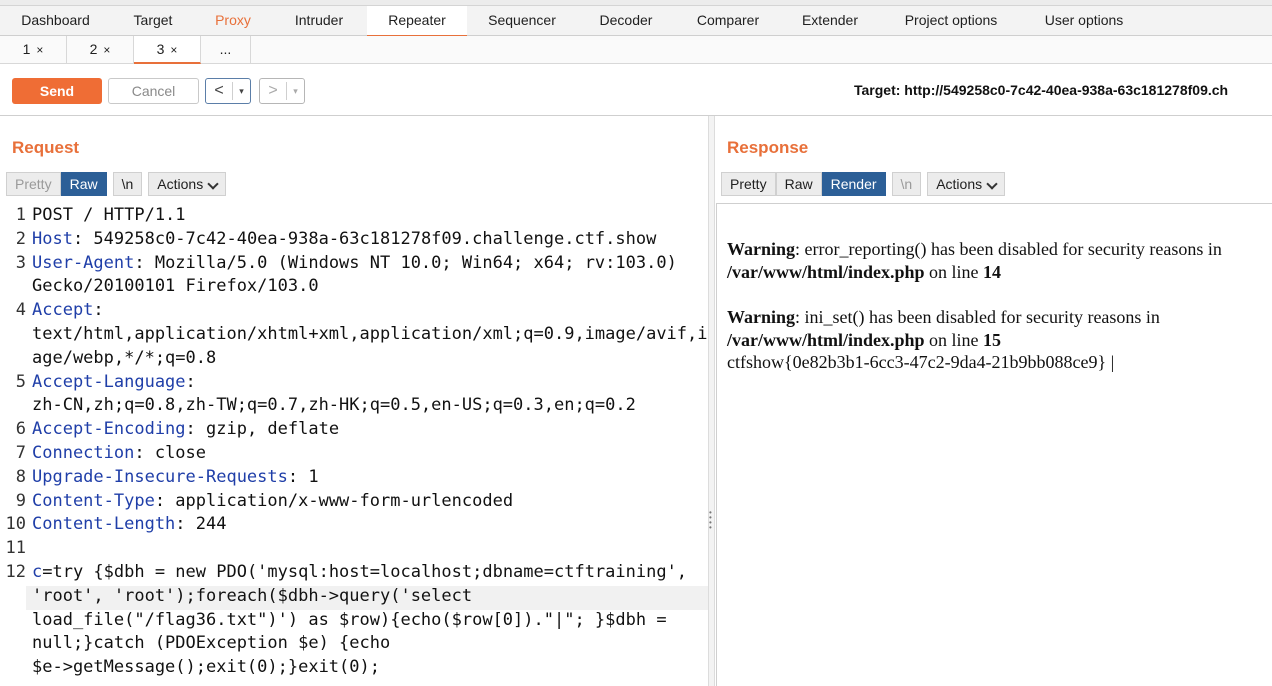 This screenshot has width=1272, height=686. What do you see at coordinates (370, 429) in the screenshot?
I see `code-line: Accept-Encoding: gzip, deflate` at bounding box center [370, 429].